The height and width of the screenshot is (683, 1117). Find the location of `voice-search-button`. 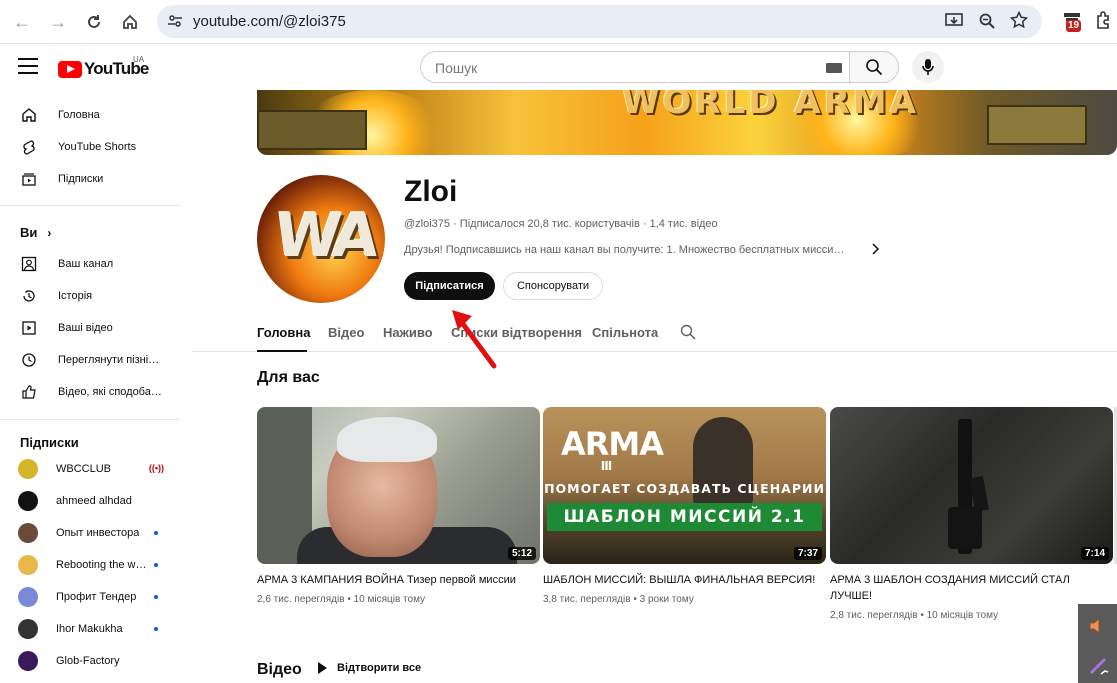

voice-search-button is located at coordinates (928, 67).